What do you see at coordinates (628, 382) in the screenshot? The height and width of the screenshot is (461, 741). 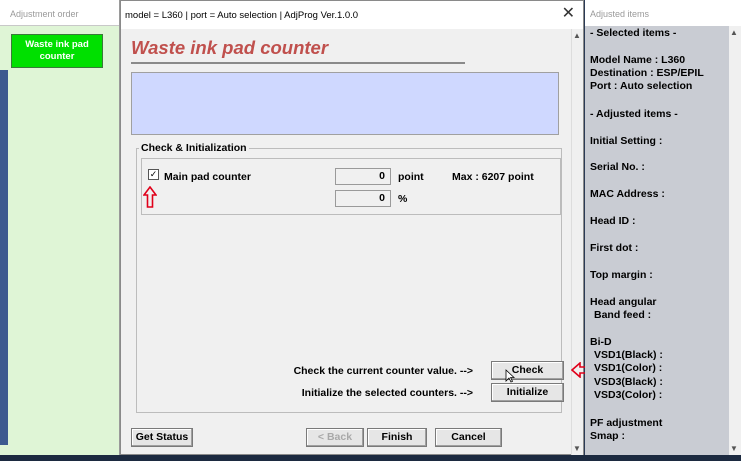 I see `adjusted-item: VSD3(Black) :` at bounding box center [628, 382].